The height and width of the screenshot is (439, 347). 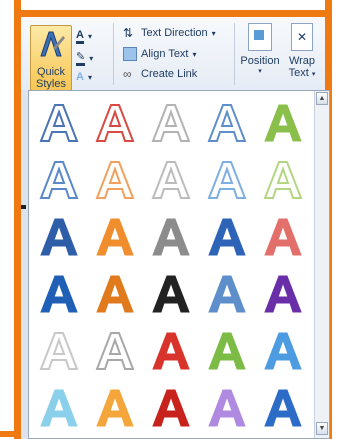 What do you see at coordinates (321, 264) in the screenshot?
I see `gallery-scrollbar: ▲ ▼` at bounding box center [321, 264].